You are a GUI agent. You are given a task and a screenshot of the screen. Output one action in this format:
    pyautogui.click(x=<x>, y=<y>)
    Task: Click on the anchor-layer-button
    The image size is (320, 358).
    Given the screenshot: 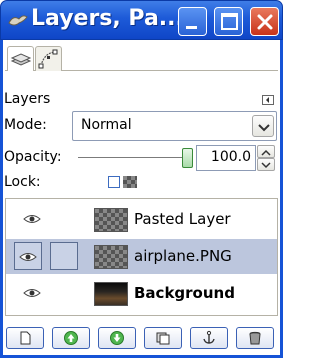 What is the action you would take?
    pyautogui.click(x=209, y=338)
    